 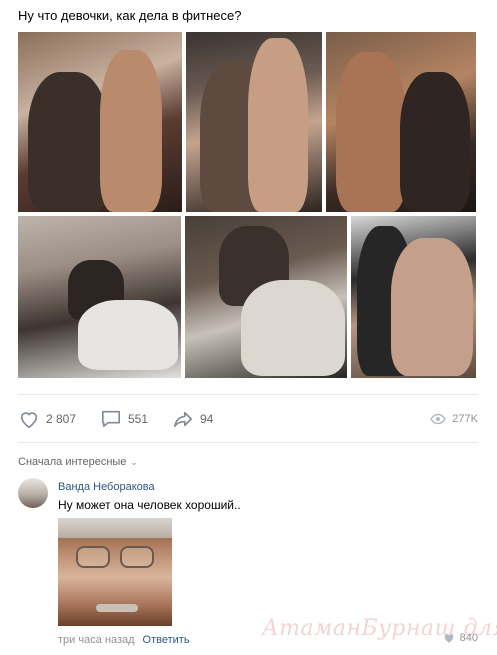 I want to click on avatar, so click(x=33, y=493).